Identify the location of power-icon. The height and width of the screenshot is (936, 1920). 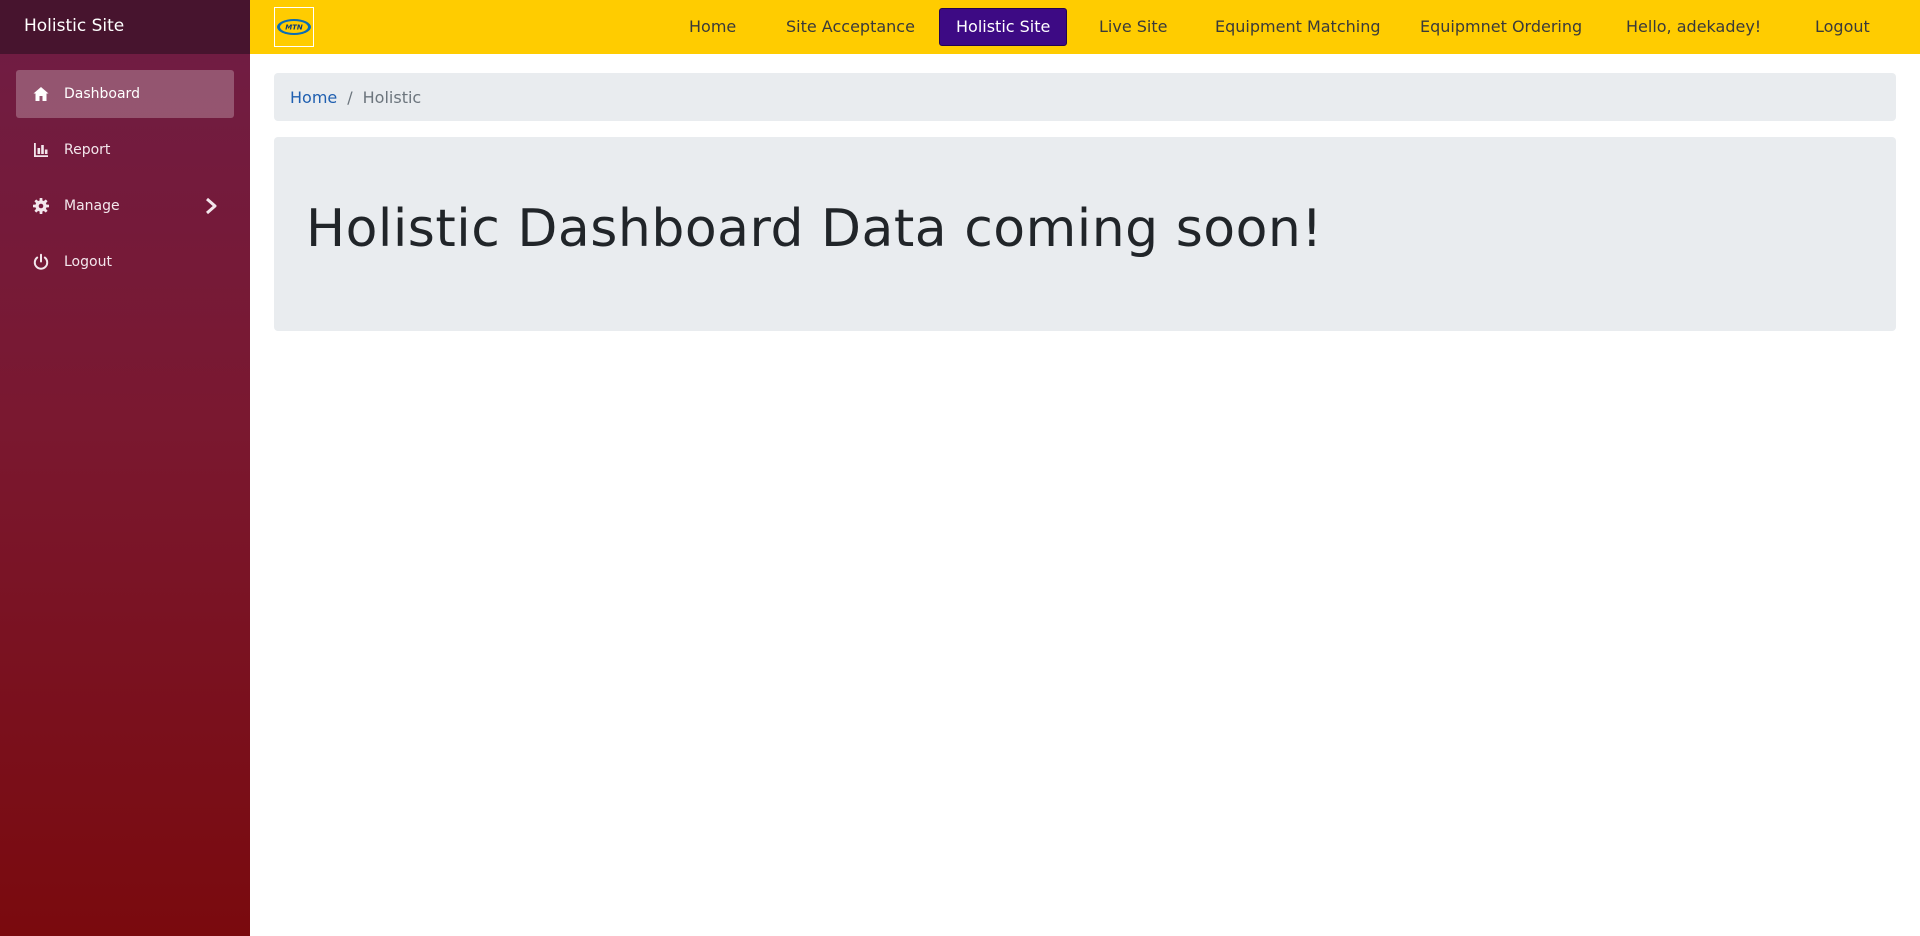
(41, 262).